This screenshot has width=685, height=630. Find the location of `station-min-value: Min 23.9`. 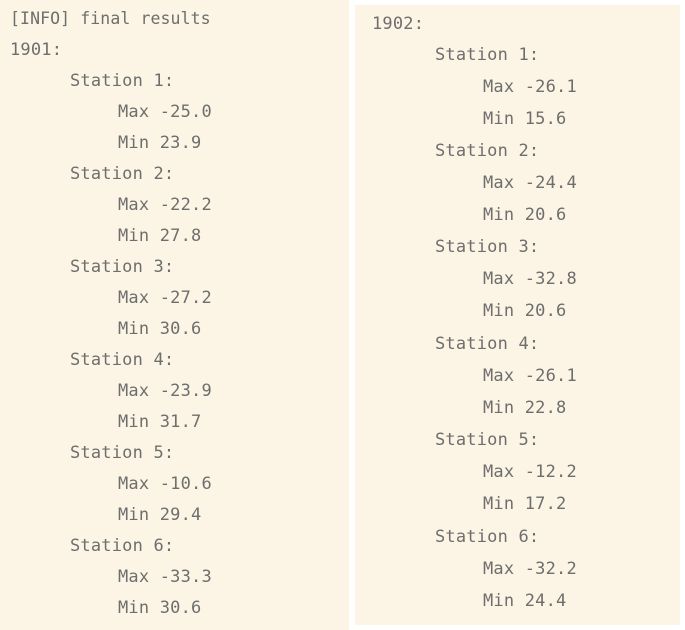

station-min-value: Min 23.9 is located at coordinates (160, 143).